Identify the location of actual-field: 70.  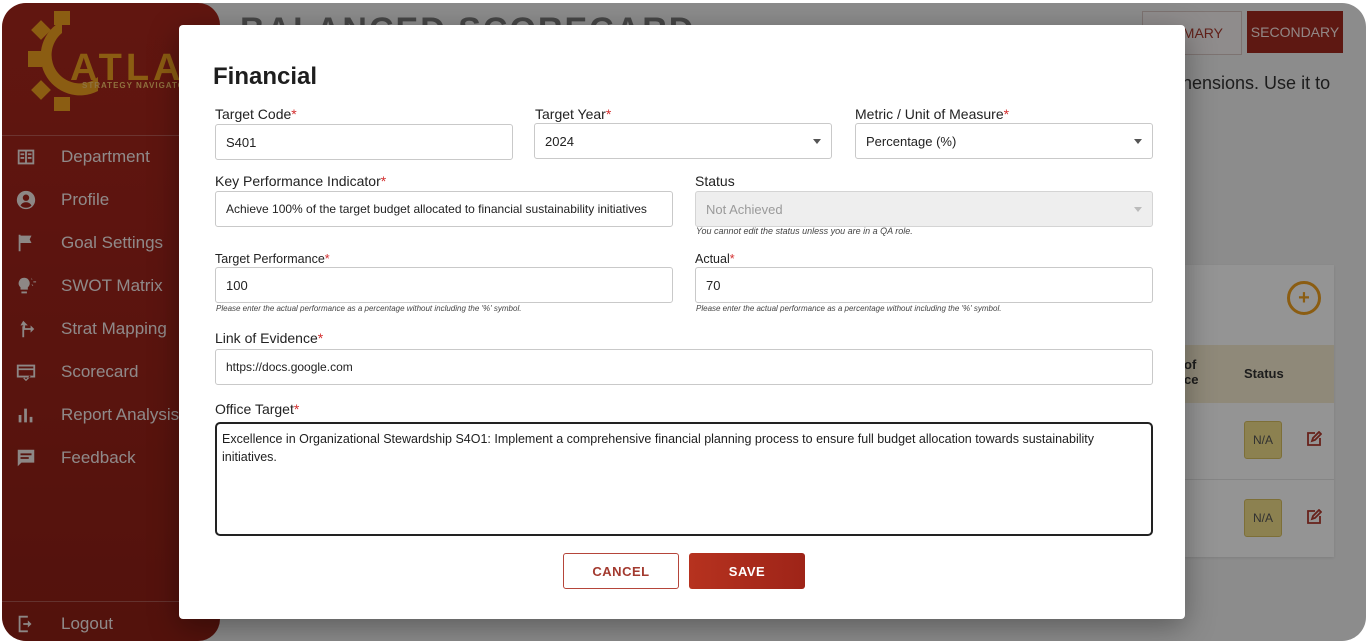
(924, 285).